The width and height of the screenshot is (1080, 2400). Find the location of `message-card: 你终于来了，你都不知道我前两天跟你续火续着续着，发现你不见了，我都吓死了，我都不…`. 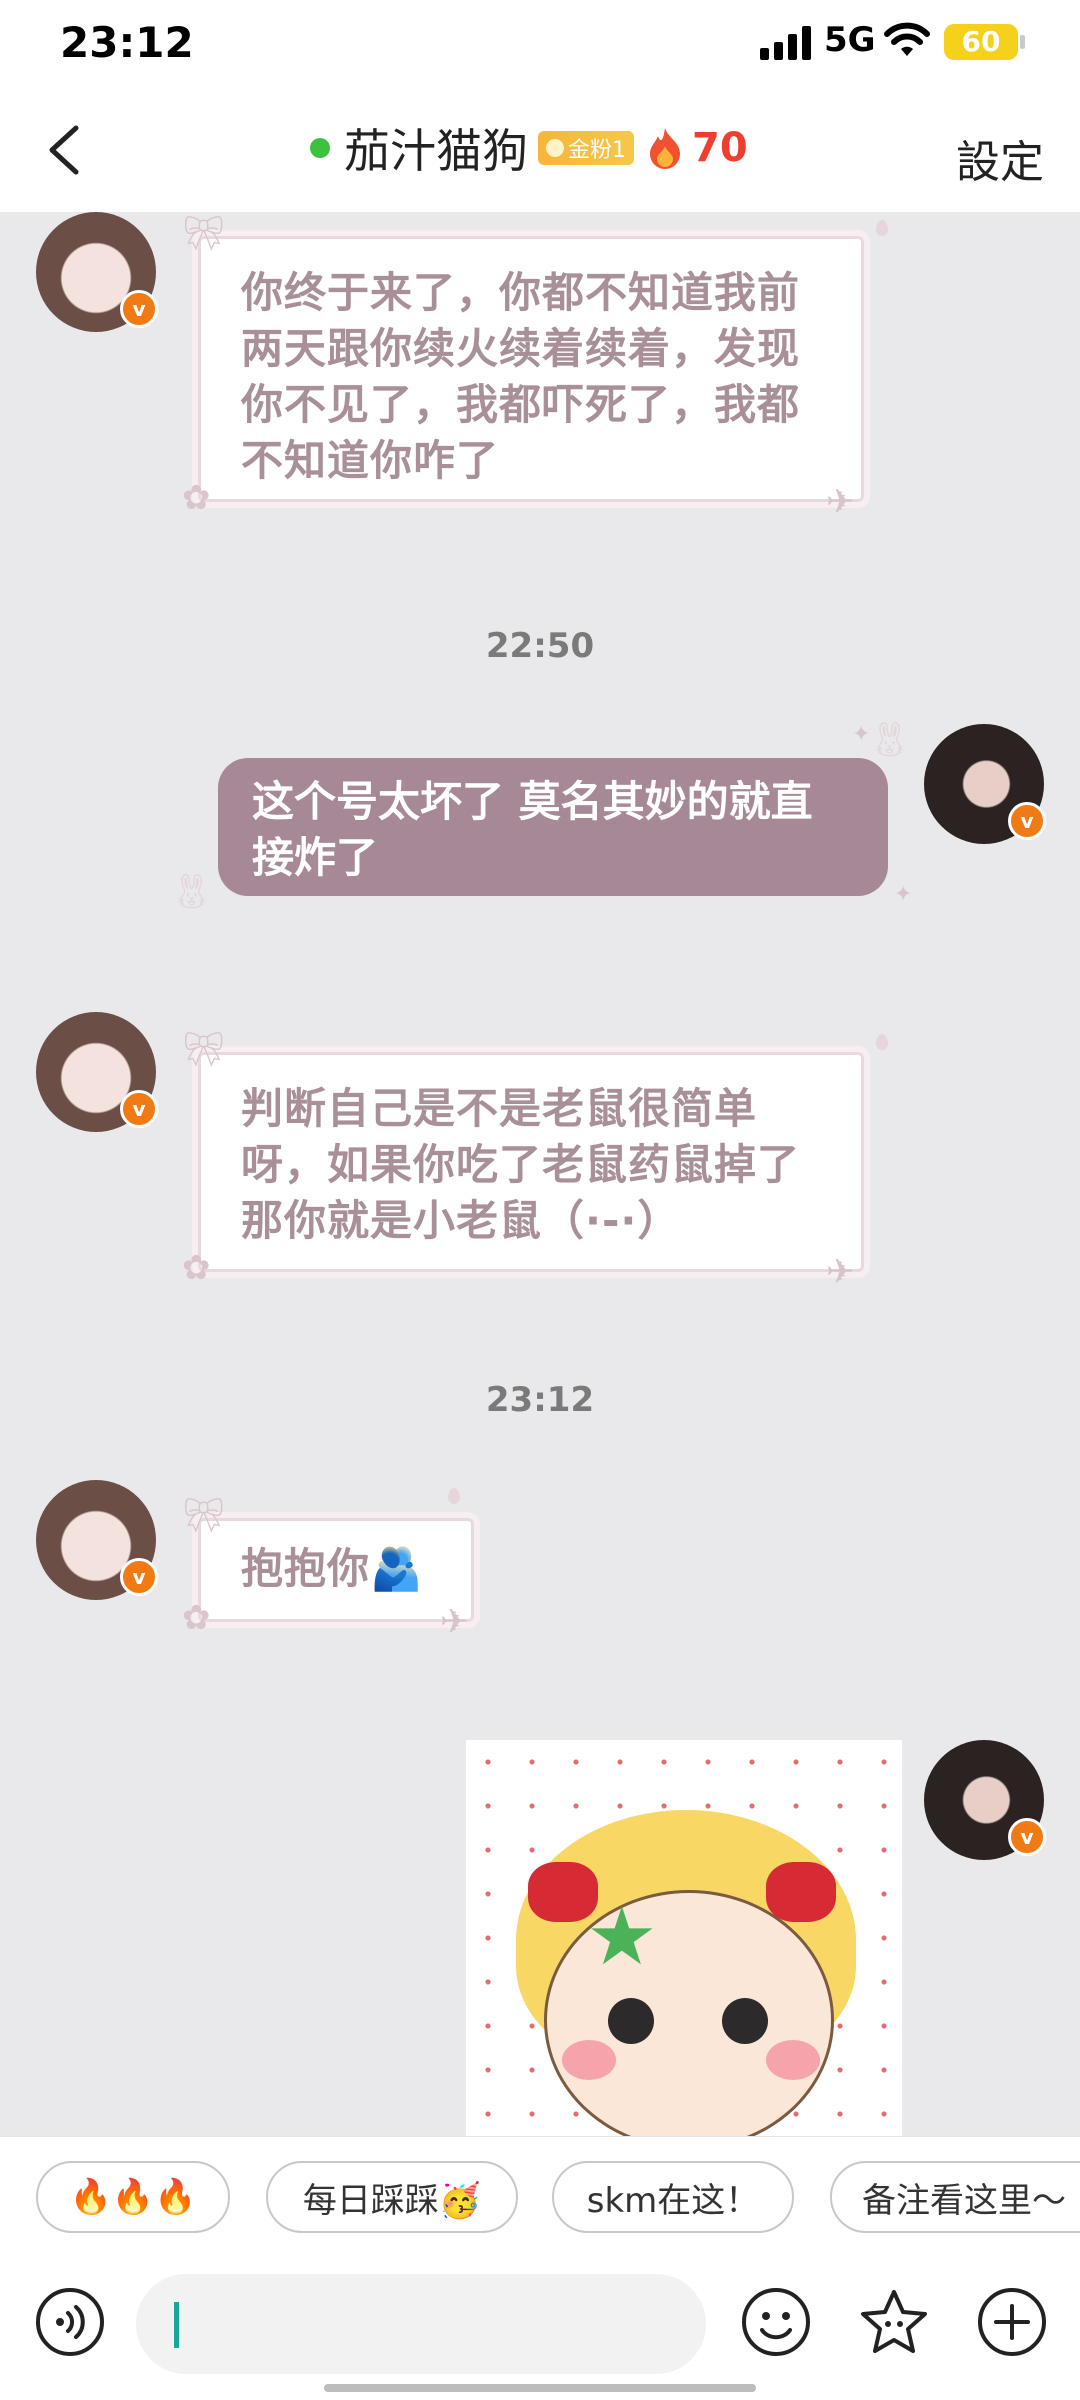

message-card: 你终于来了，你都不知道我前两天跟你续火续着续着，发现你不见了，我都吓死了，我都不… is located at coordinates (531, 369).